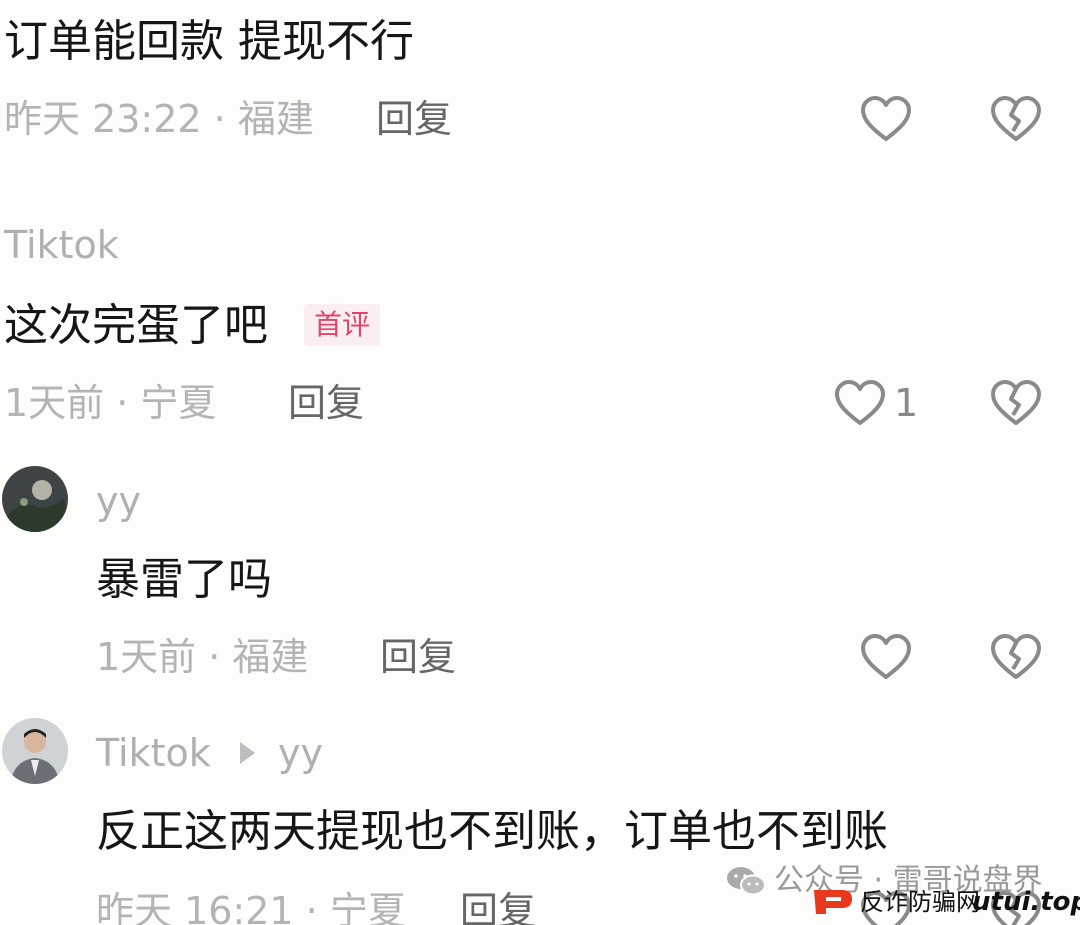 This screenshot has width=1080, height=925. I want to click on watermark-site-domain: utui.top, so click(1026, 902).